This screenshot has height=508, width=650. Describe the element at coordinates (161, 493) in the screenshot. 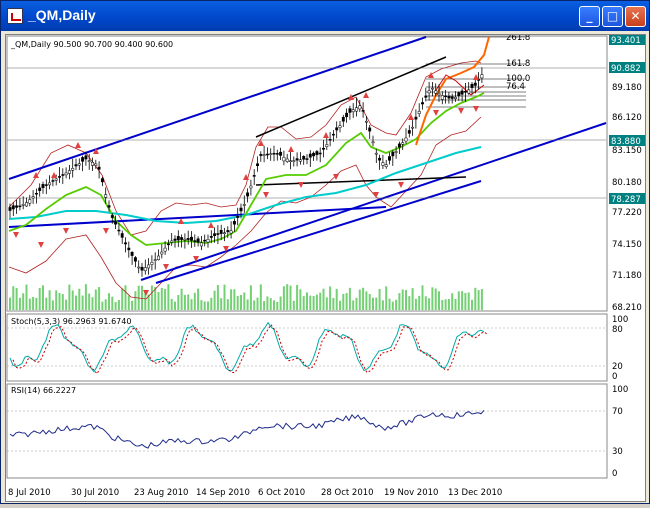

I see `date-label: 23 Aug 2010` at that location.